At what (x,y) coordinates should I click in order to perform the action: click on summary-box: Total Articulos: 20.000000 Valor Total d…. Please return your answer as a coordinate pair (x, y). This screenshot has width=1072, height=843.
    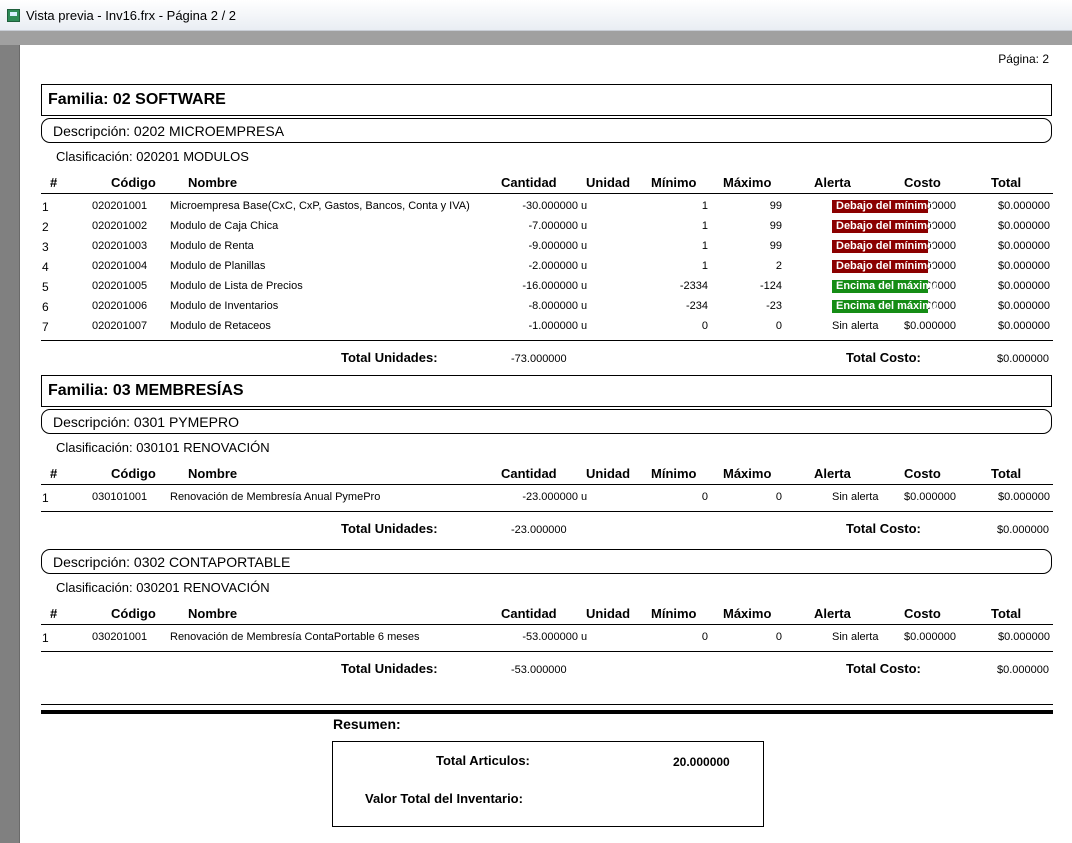
    Looking at the image, I should click on (548, 784).